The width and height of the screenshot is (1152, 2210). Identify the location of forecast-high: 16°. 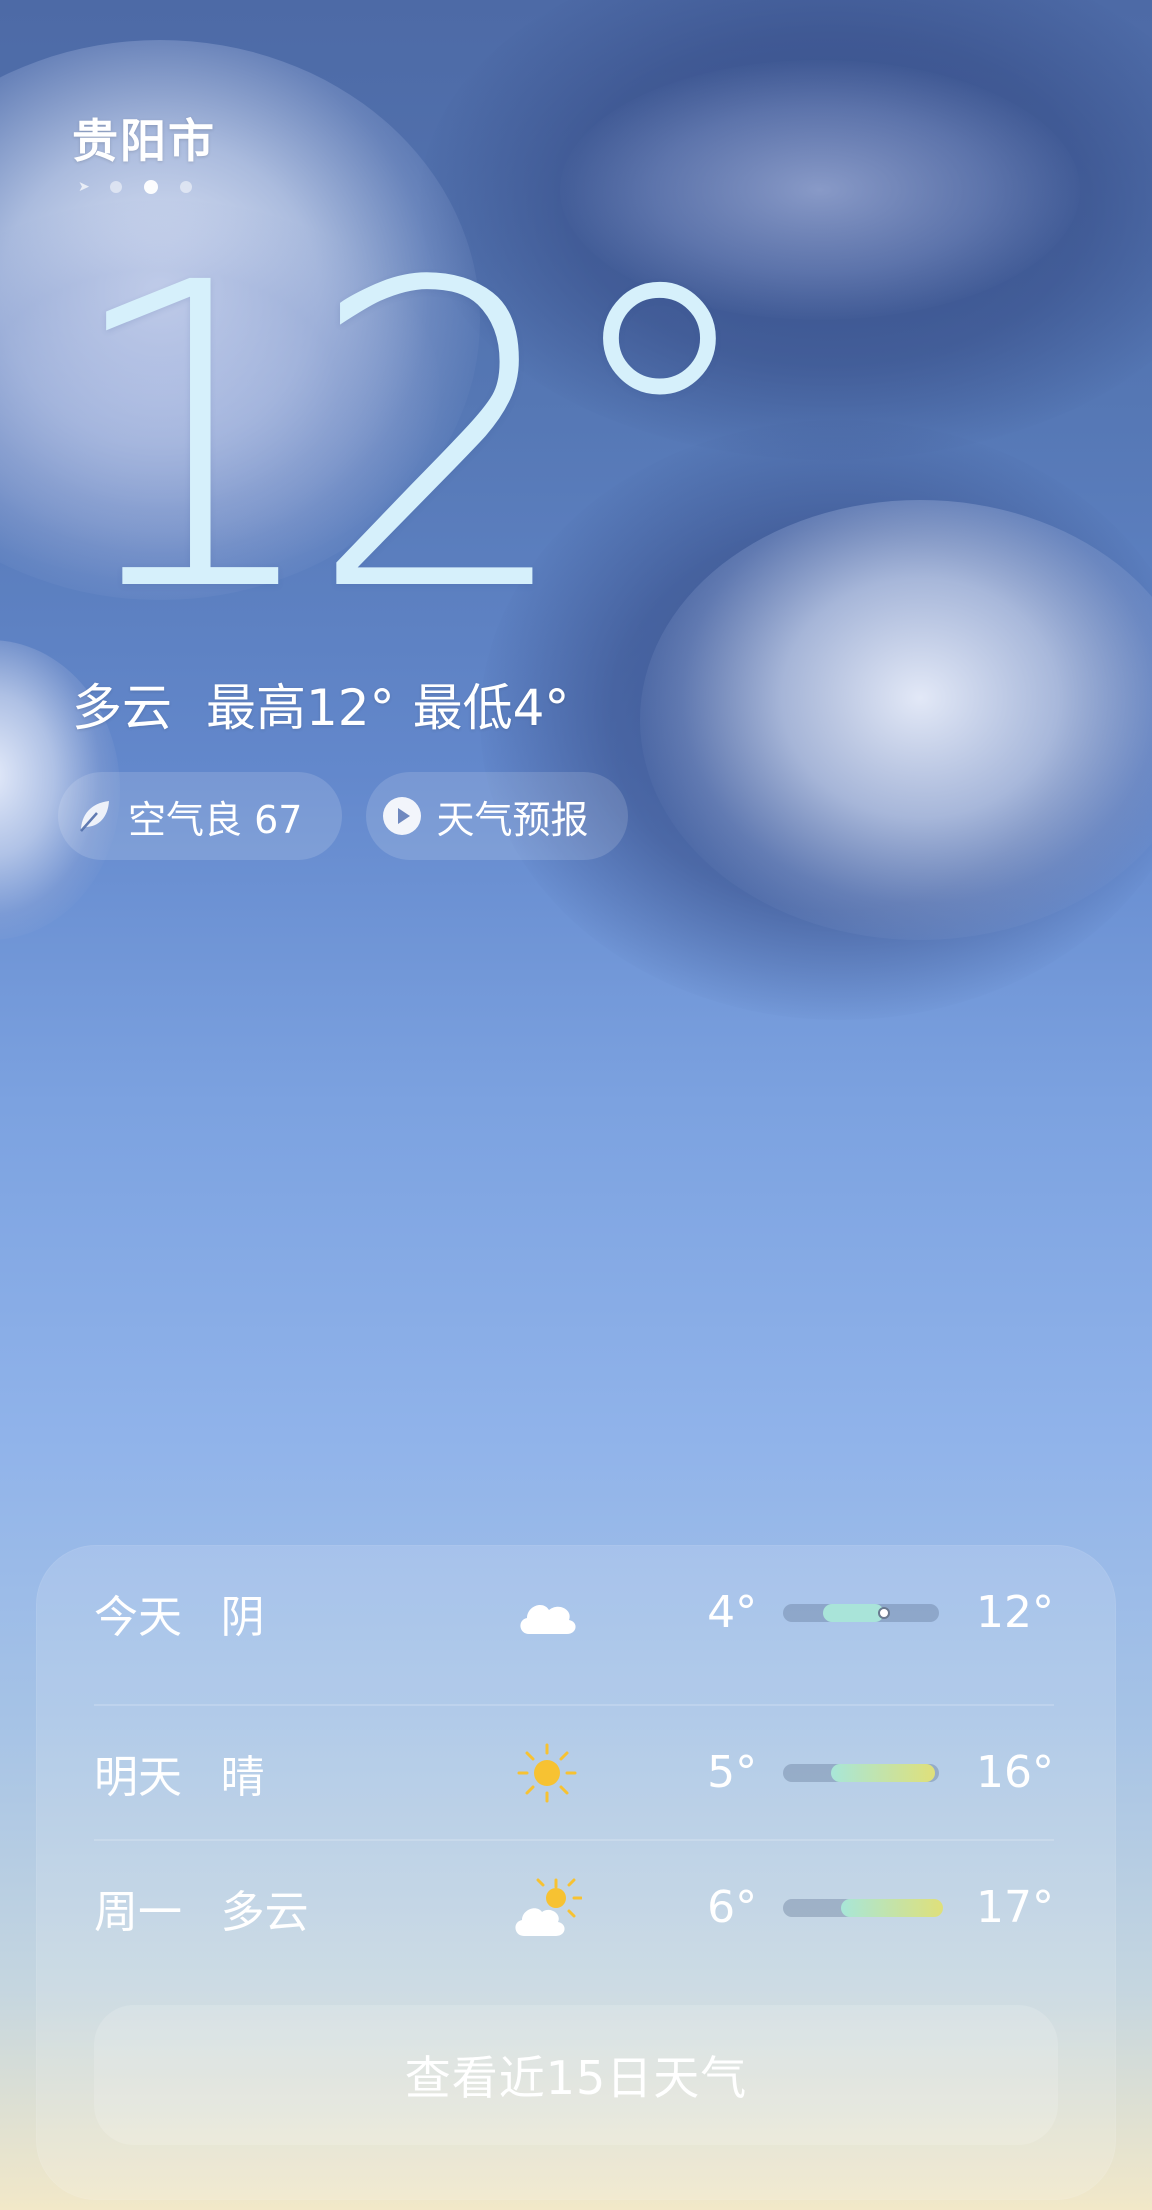
(1015, 1772).